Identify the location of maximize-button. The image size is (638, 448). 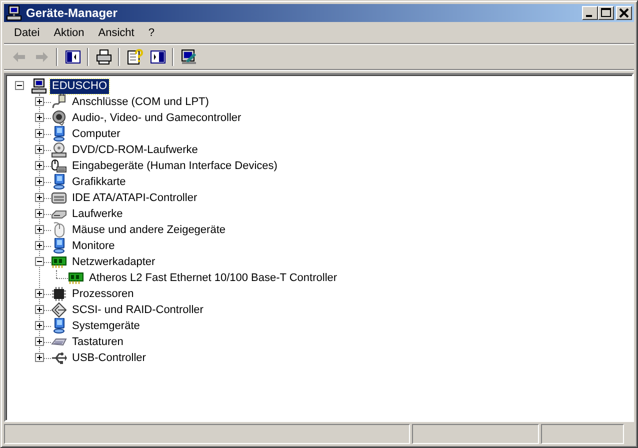
(606, 13).